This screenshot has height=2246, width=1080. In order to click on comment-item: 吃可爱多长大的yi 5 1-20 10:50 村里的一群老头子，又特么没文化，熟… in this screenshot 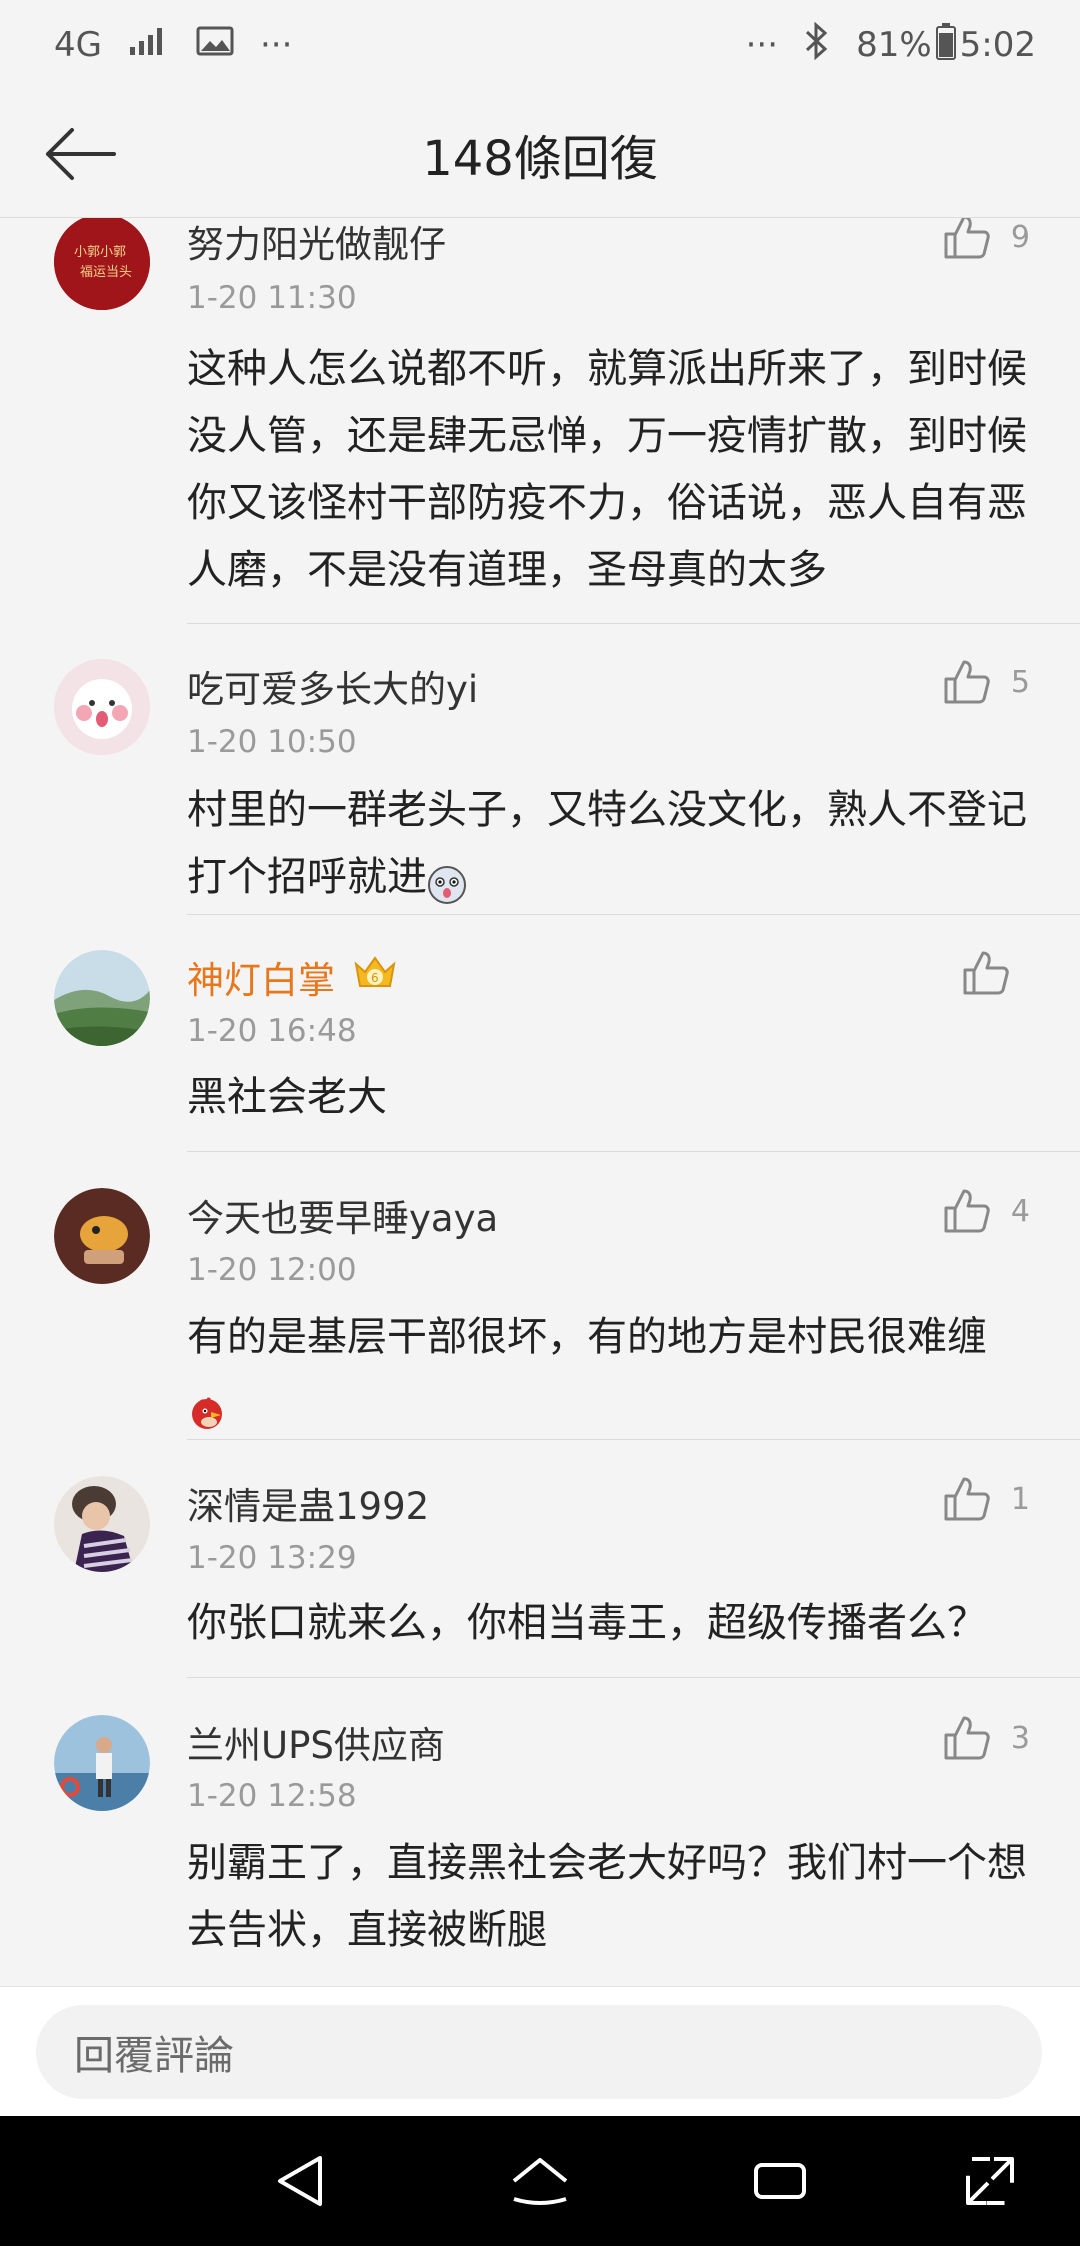, I will do `click(540, 769)`.